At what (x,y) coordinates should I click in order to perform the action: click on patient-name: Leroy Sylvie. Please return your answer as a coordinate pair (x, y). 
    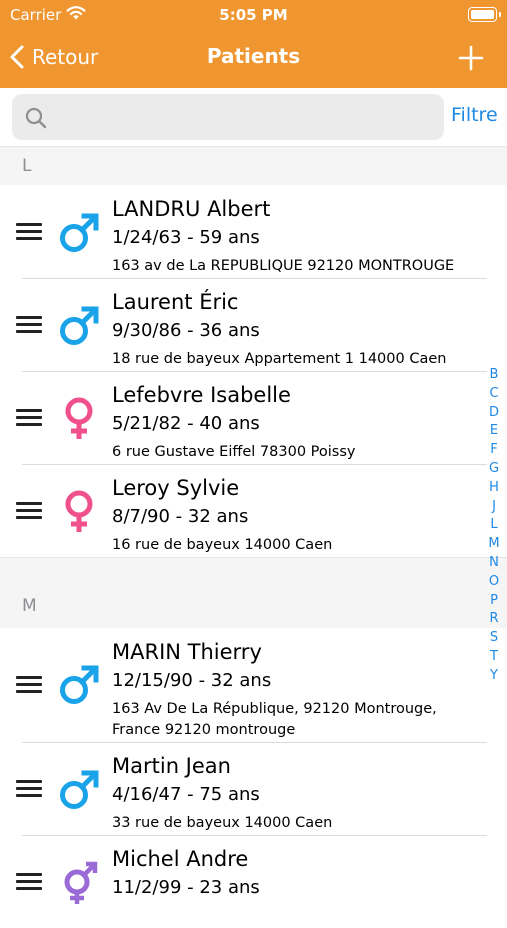
    Looking at the image, I should click on (176, 488).